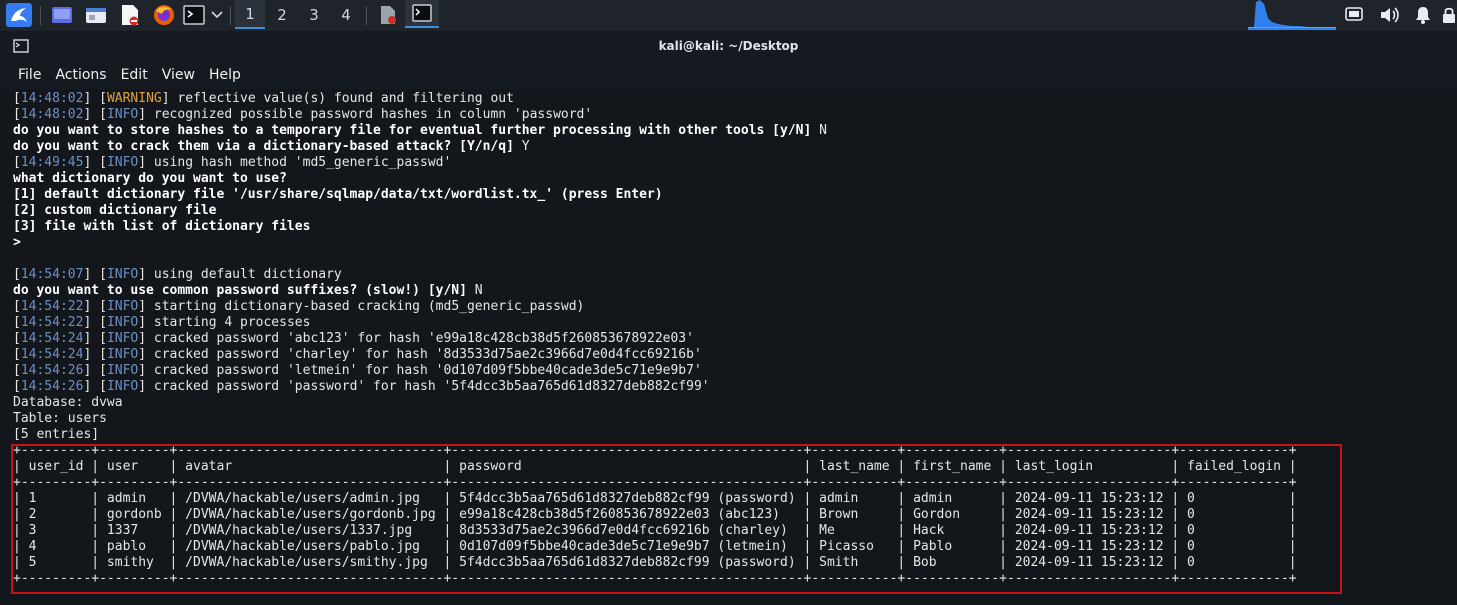  Describe the element at coordinates (422, 14) in the screenshot. I see `taskbar-terminal-window-icon` at that location.